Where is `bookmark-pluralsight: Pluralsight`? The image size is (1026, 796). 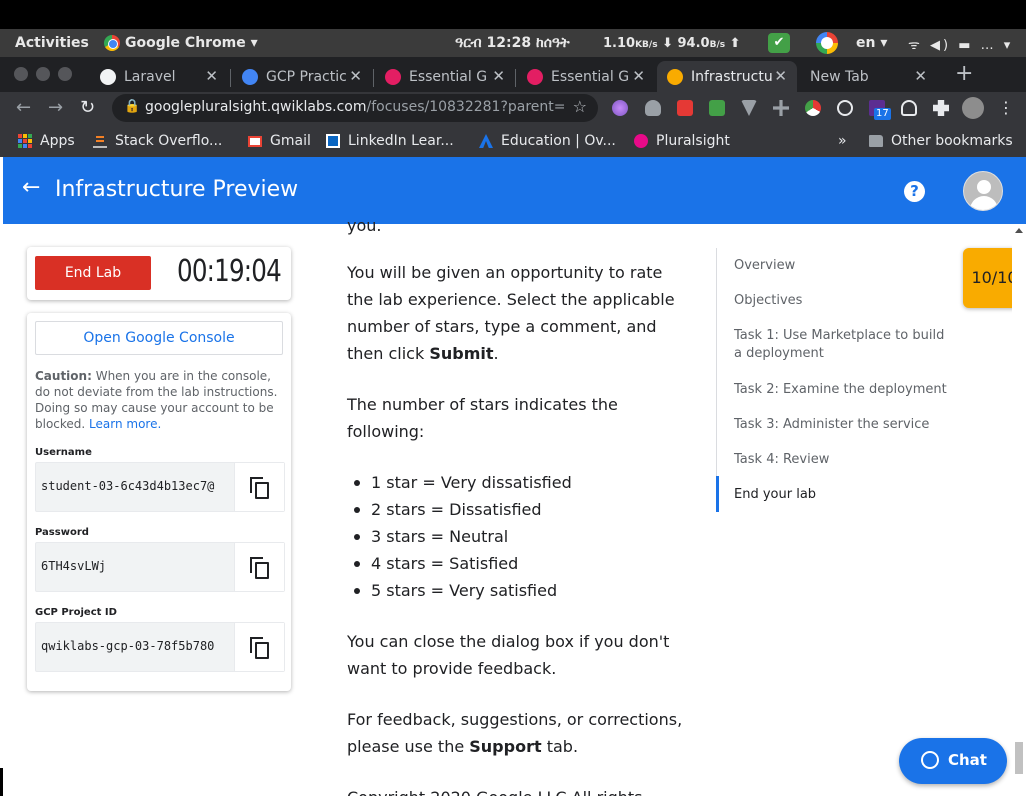
bookmark-pluralsight: Pluralsight is located at coordinates (682, 141).